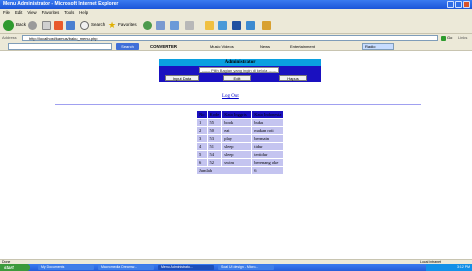  Describe the element at coordinates (215, 115) in the screenshot. I see `header-kode: Kode` at that location.